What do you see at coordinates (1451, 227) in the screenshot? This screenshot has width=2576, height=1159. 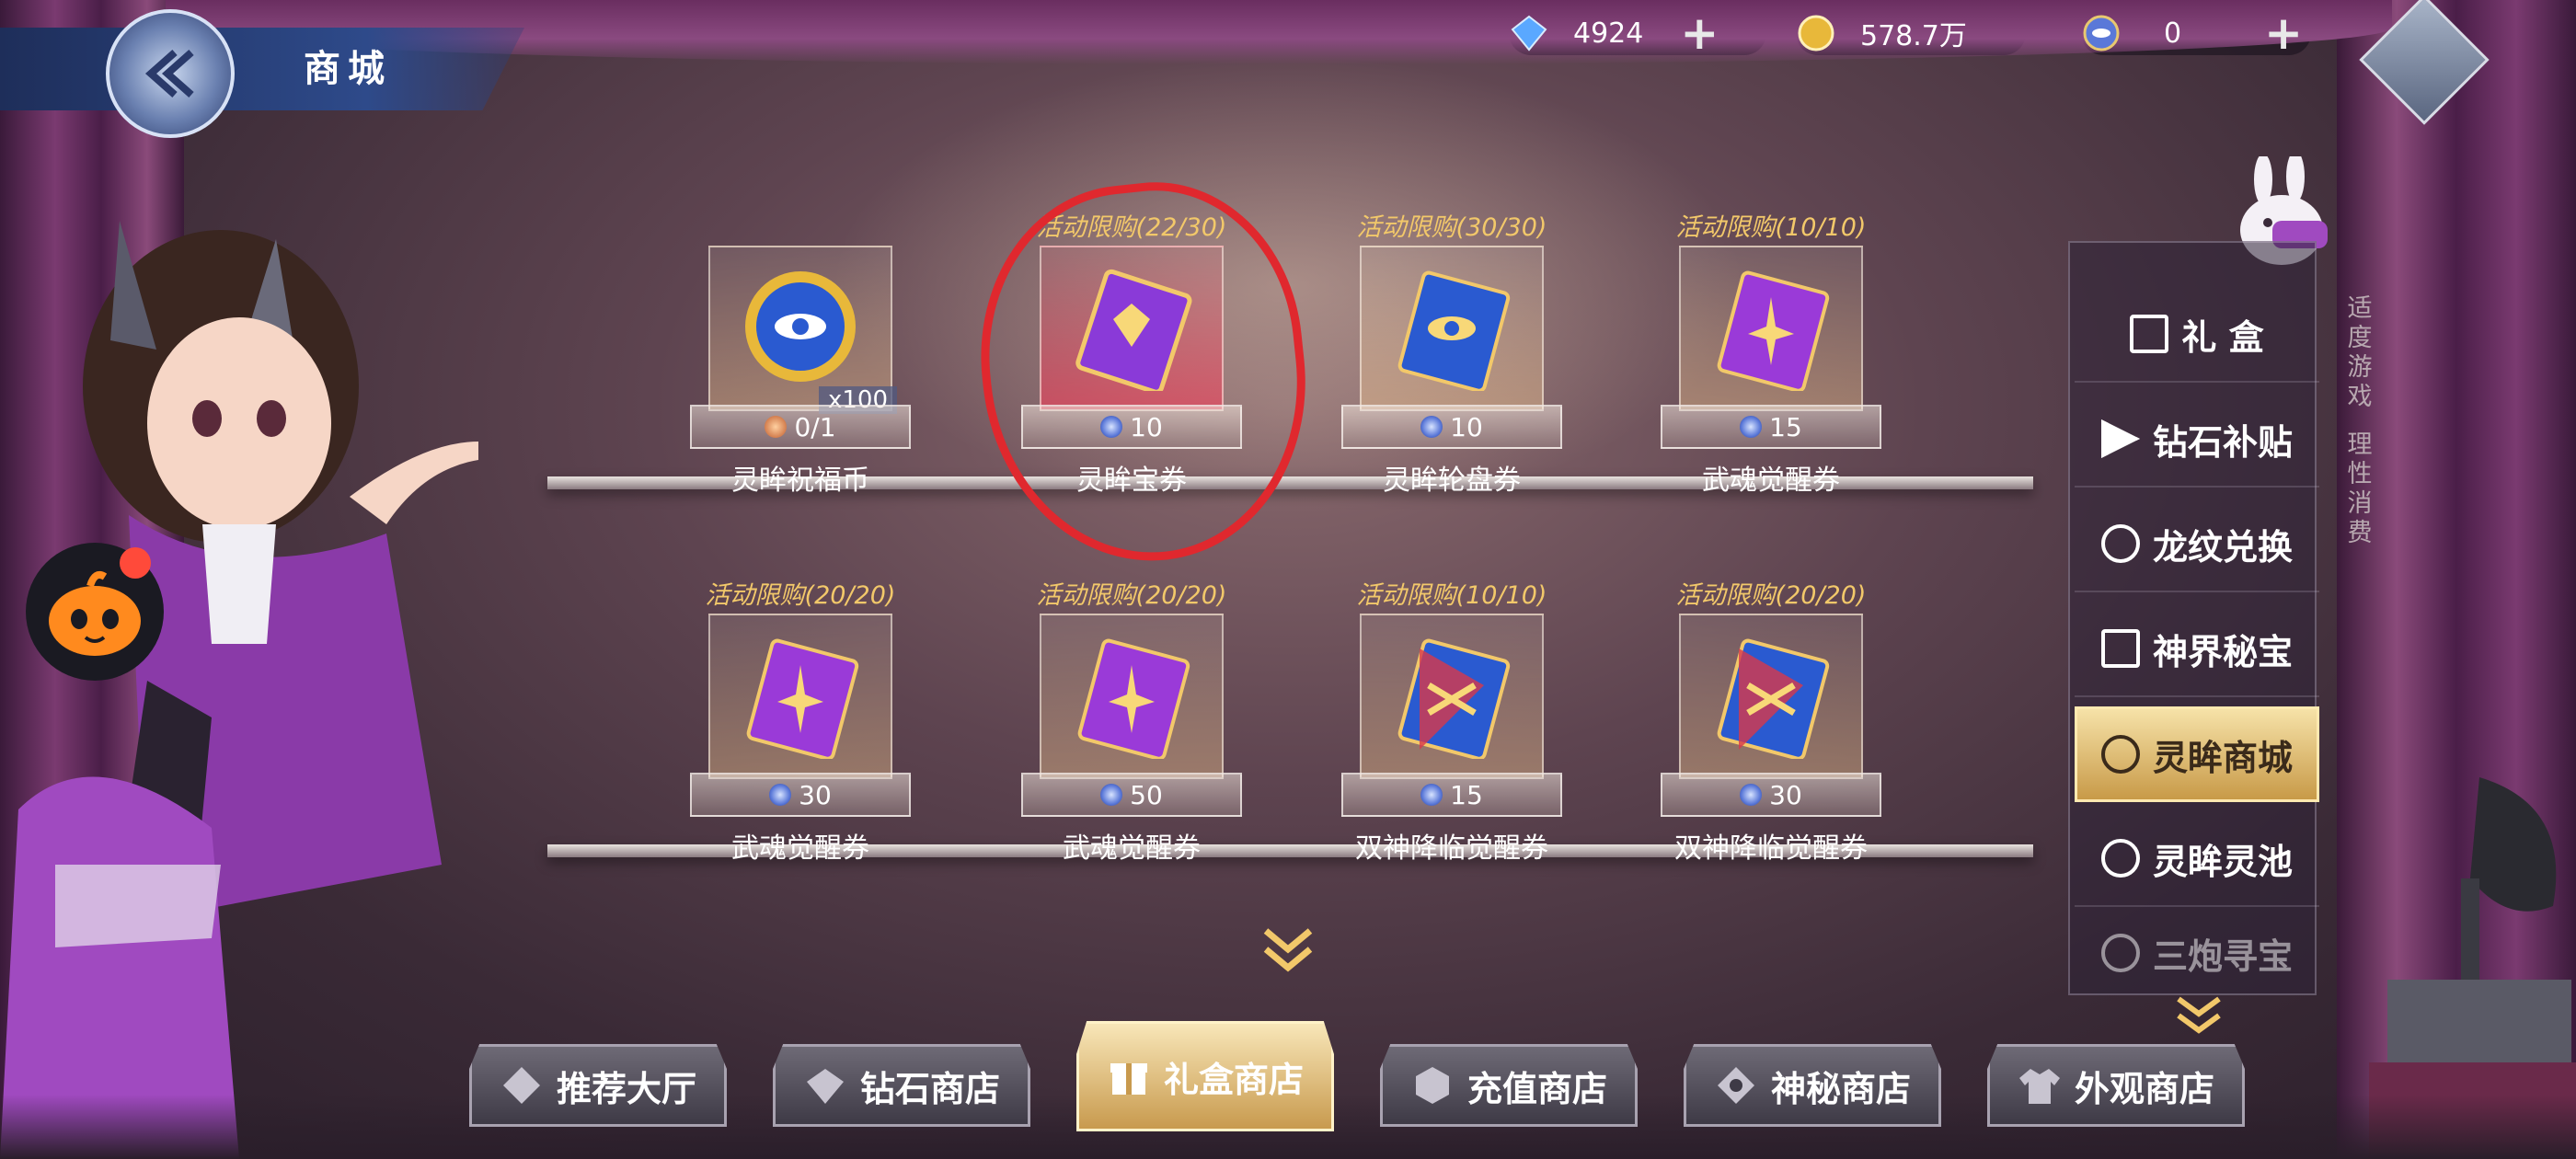 I see `purchase-limit: 活动限购(30/30)` at bounding box center [1451, 227].